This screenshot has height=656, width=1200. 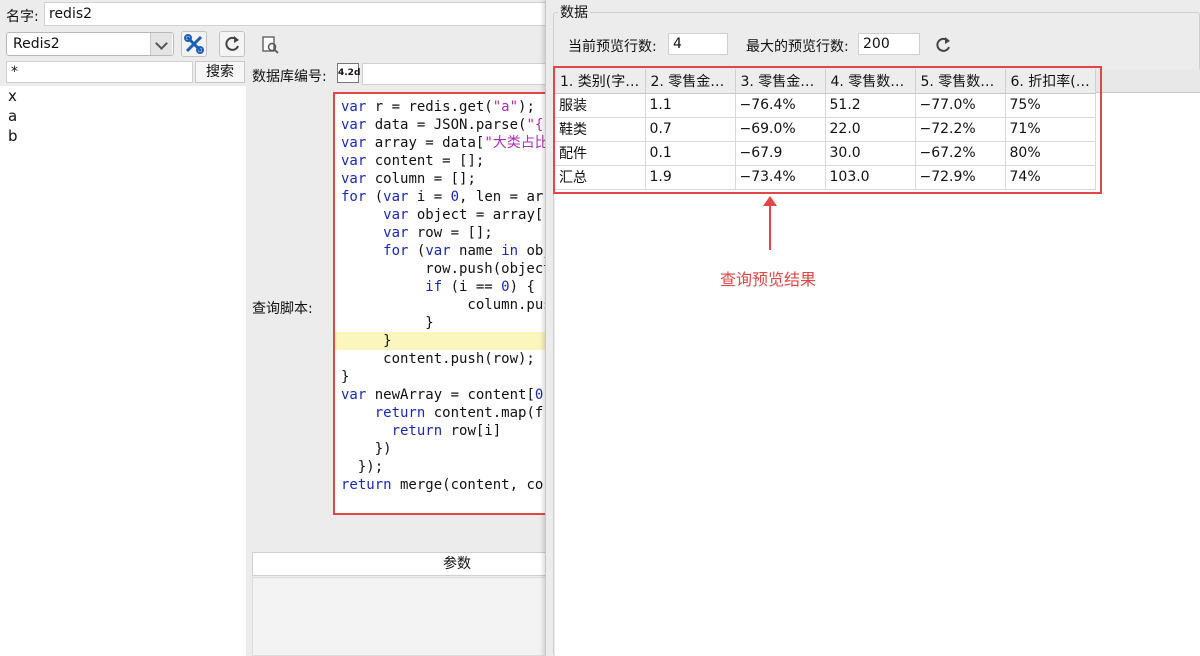 What do you see at coordinates (123, 116) in the screenshot?
I see `key-item: a` at bounding box center [123, 116].